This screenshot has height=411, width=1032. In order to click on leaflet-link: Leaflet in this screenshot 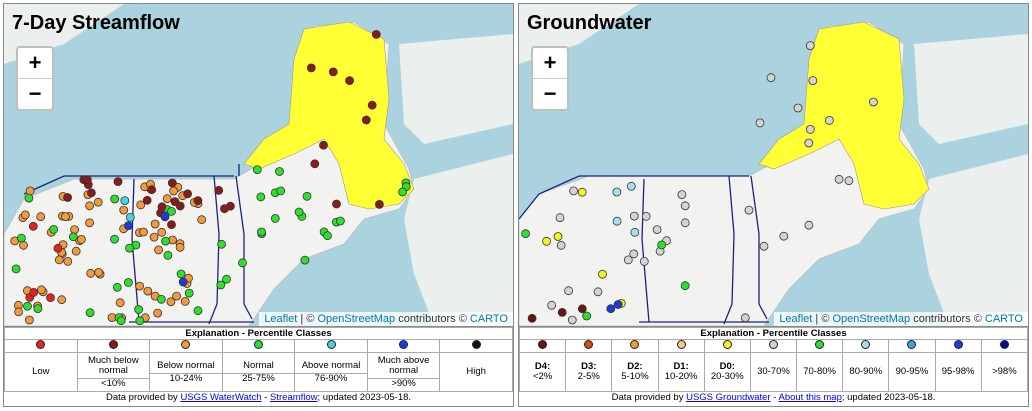, I will do `click(280, 319)`.